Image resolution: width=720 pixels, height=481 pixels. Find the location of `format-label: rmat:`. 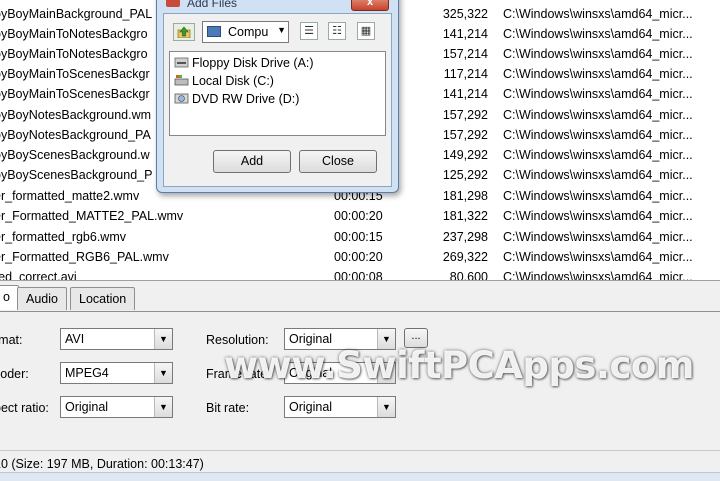

format-label: rmat: is located at coordinates (11, 340).